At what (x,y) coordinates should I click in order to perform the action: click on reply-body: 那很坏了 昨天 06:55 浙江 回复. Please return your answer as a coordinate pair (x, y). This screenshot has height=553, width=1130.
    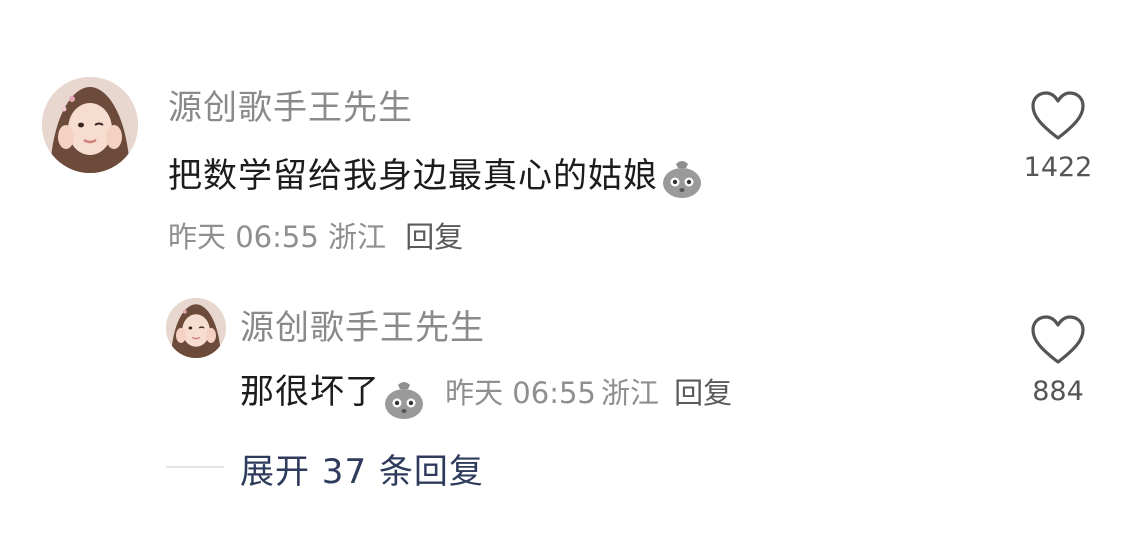
    Looking at the image, I should click on (486, 392).